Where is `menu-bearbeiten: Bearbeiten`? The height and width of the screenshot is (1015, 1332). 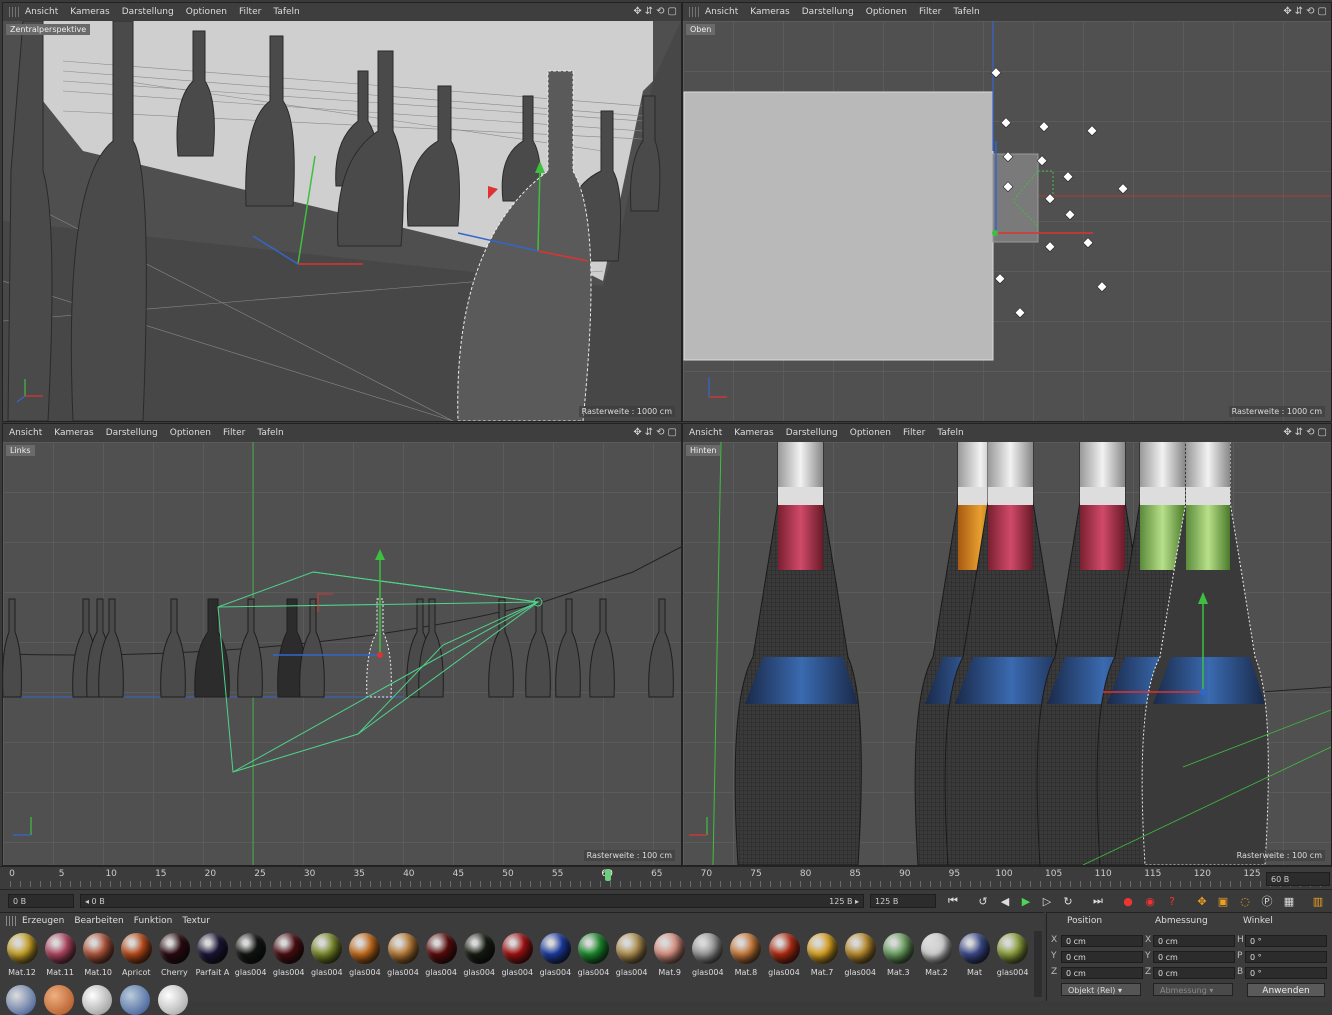 menu-bearbeiten: Bearbeiten is located at coordinates (98, 921).